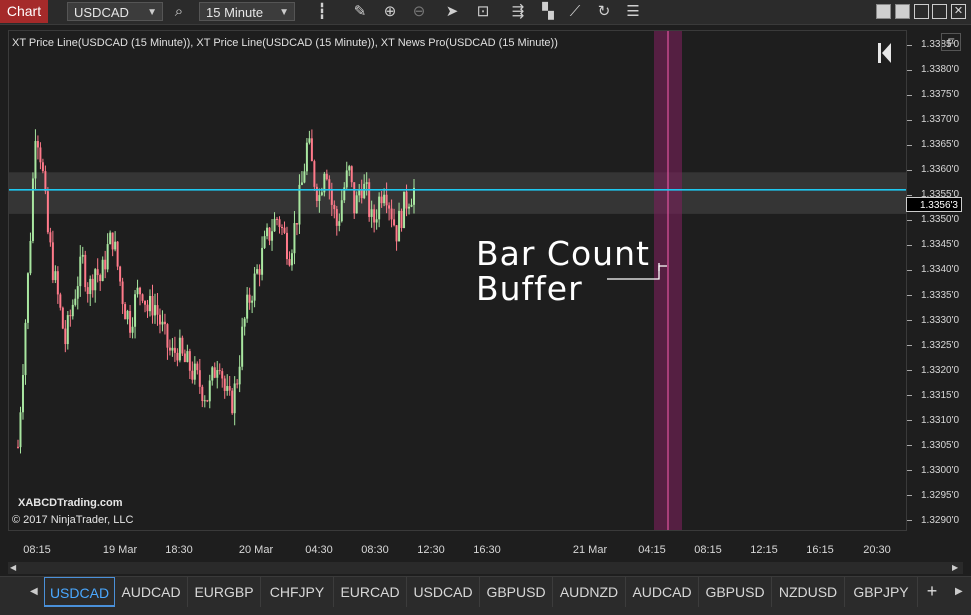 This screenshot has height=615, width=971. I want to click on add-tab-button: +, so click(932, 592).